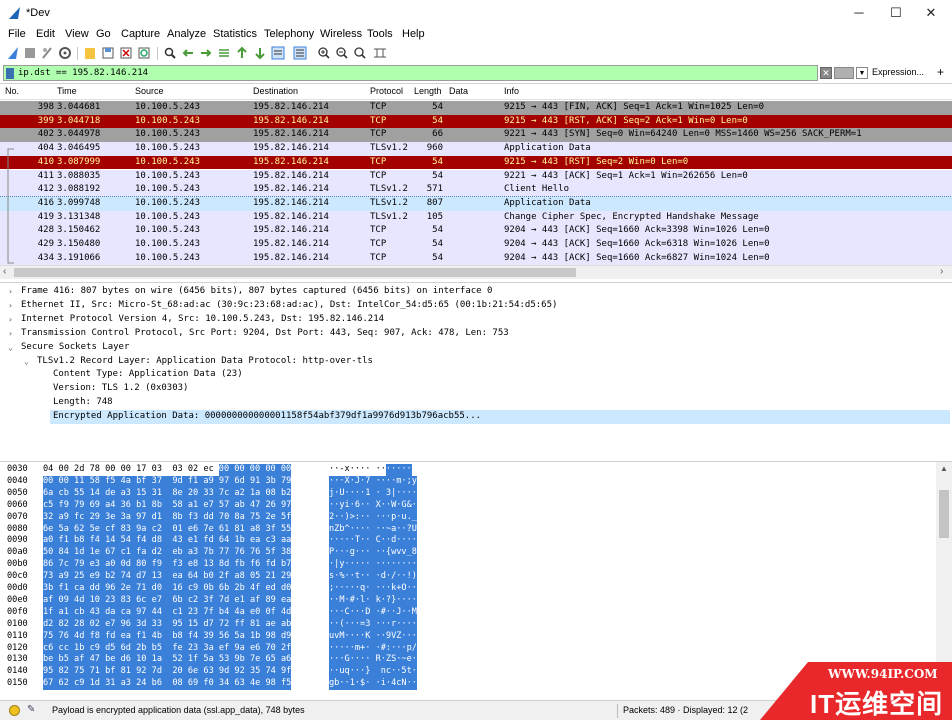  Describe the element at coordinates (896, 13) in the screenshot. I see `maximize-button: ☐` at that location.